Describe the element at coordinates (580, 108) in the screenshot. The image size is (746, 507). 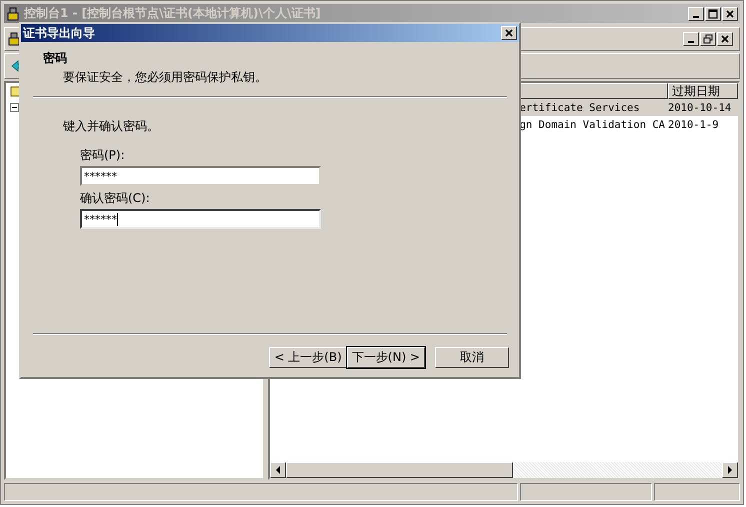
I see `table-cell-text: ertificate Services` at that location.